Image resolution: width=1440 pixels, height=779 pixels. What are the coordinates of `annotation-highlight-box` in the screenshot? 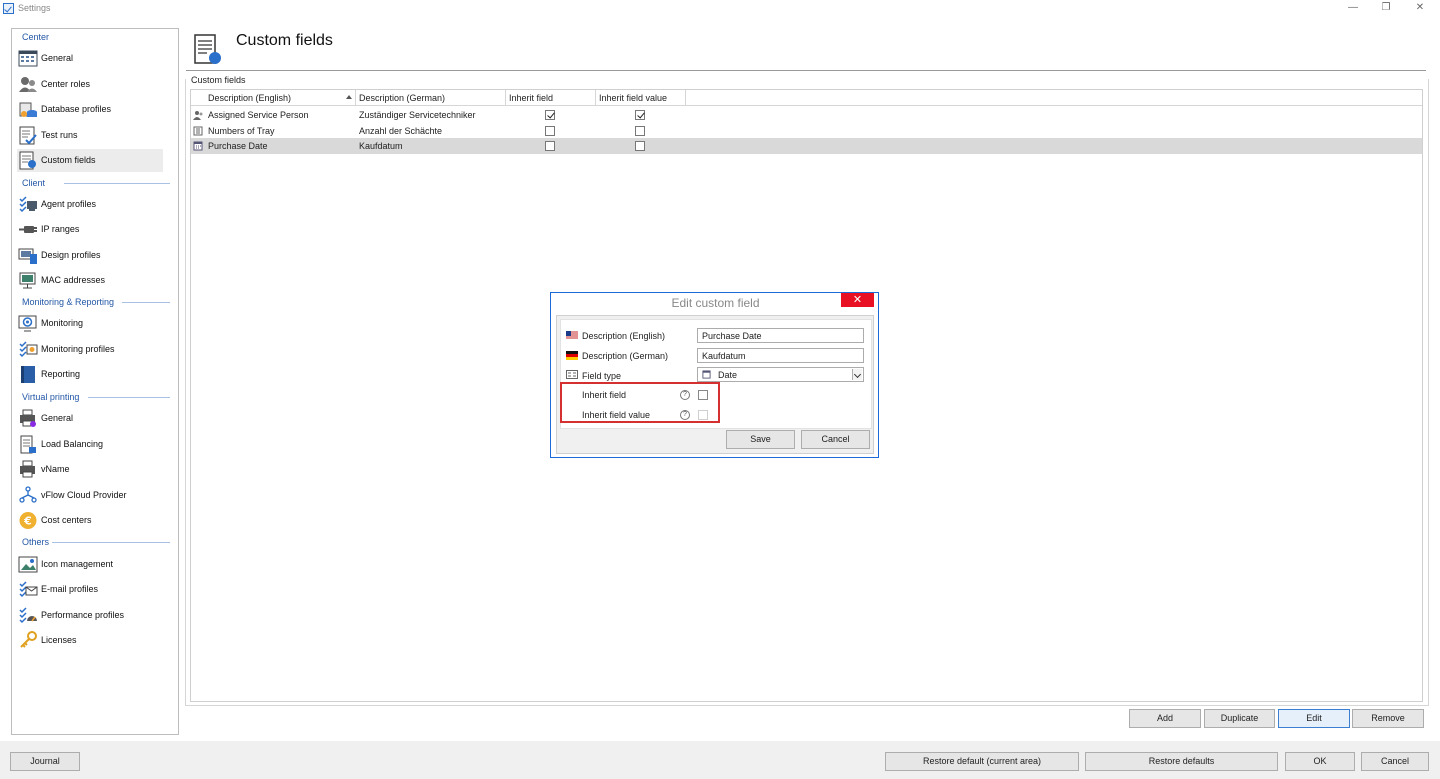 It's located at (640, 402).